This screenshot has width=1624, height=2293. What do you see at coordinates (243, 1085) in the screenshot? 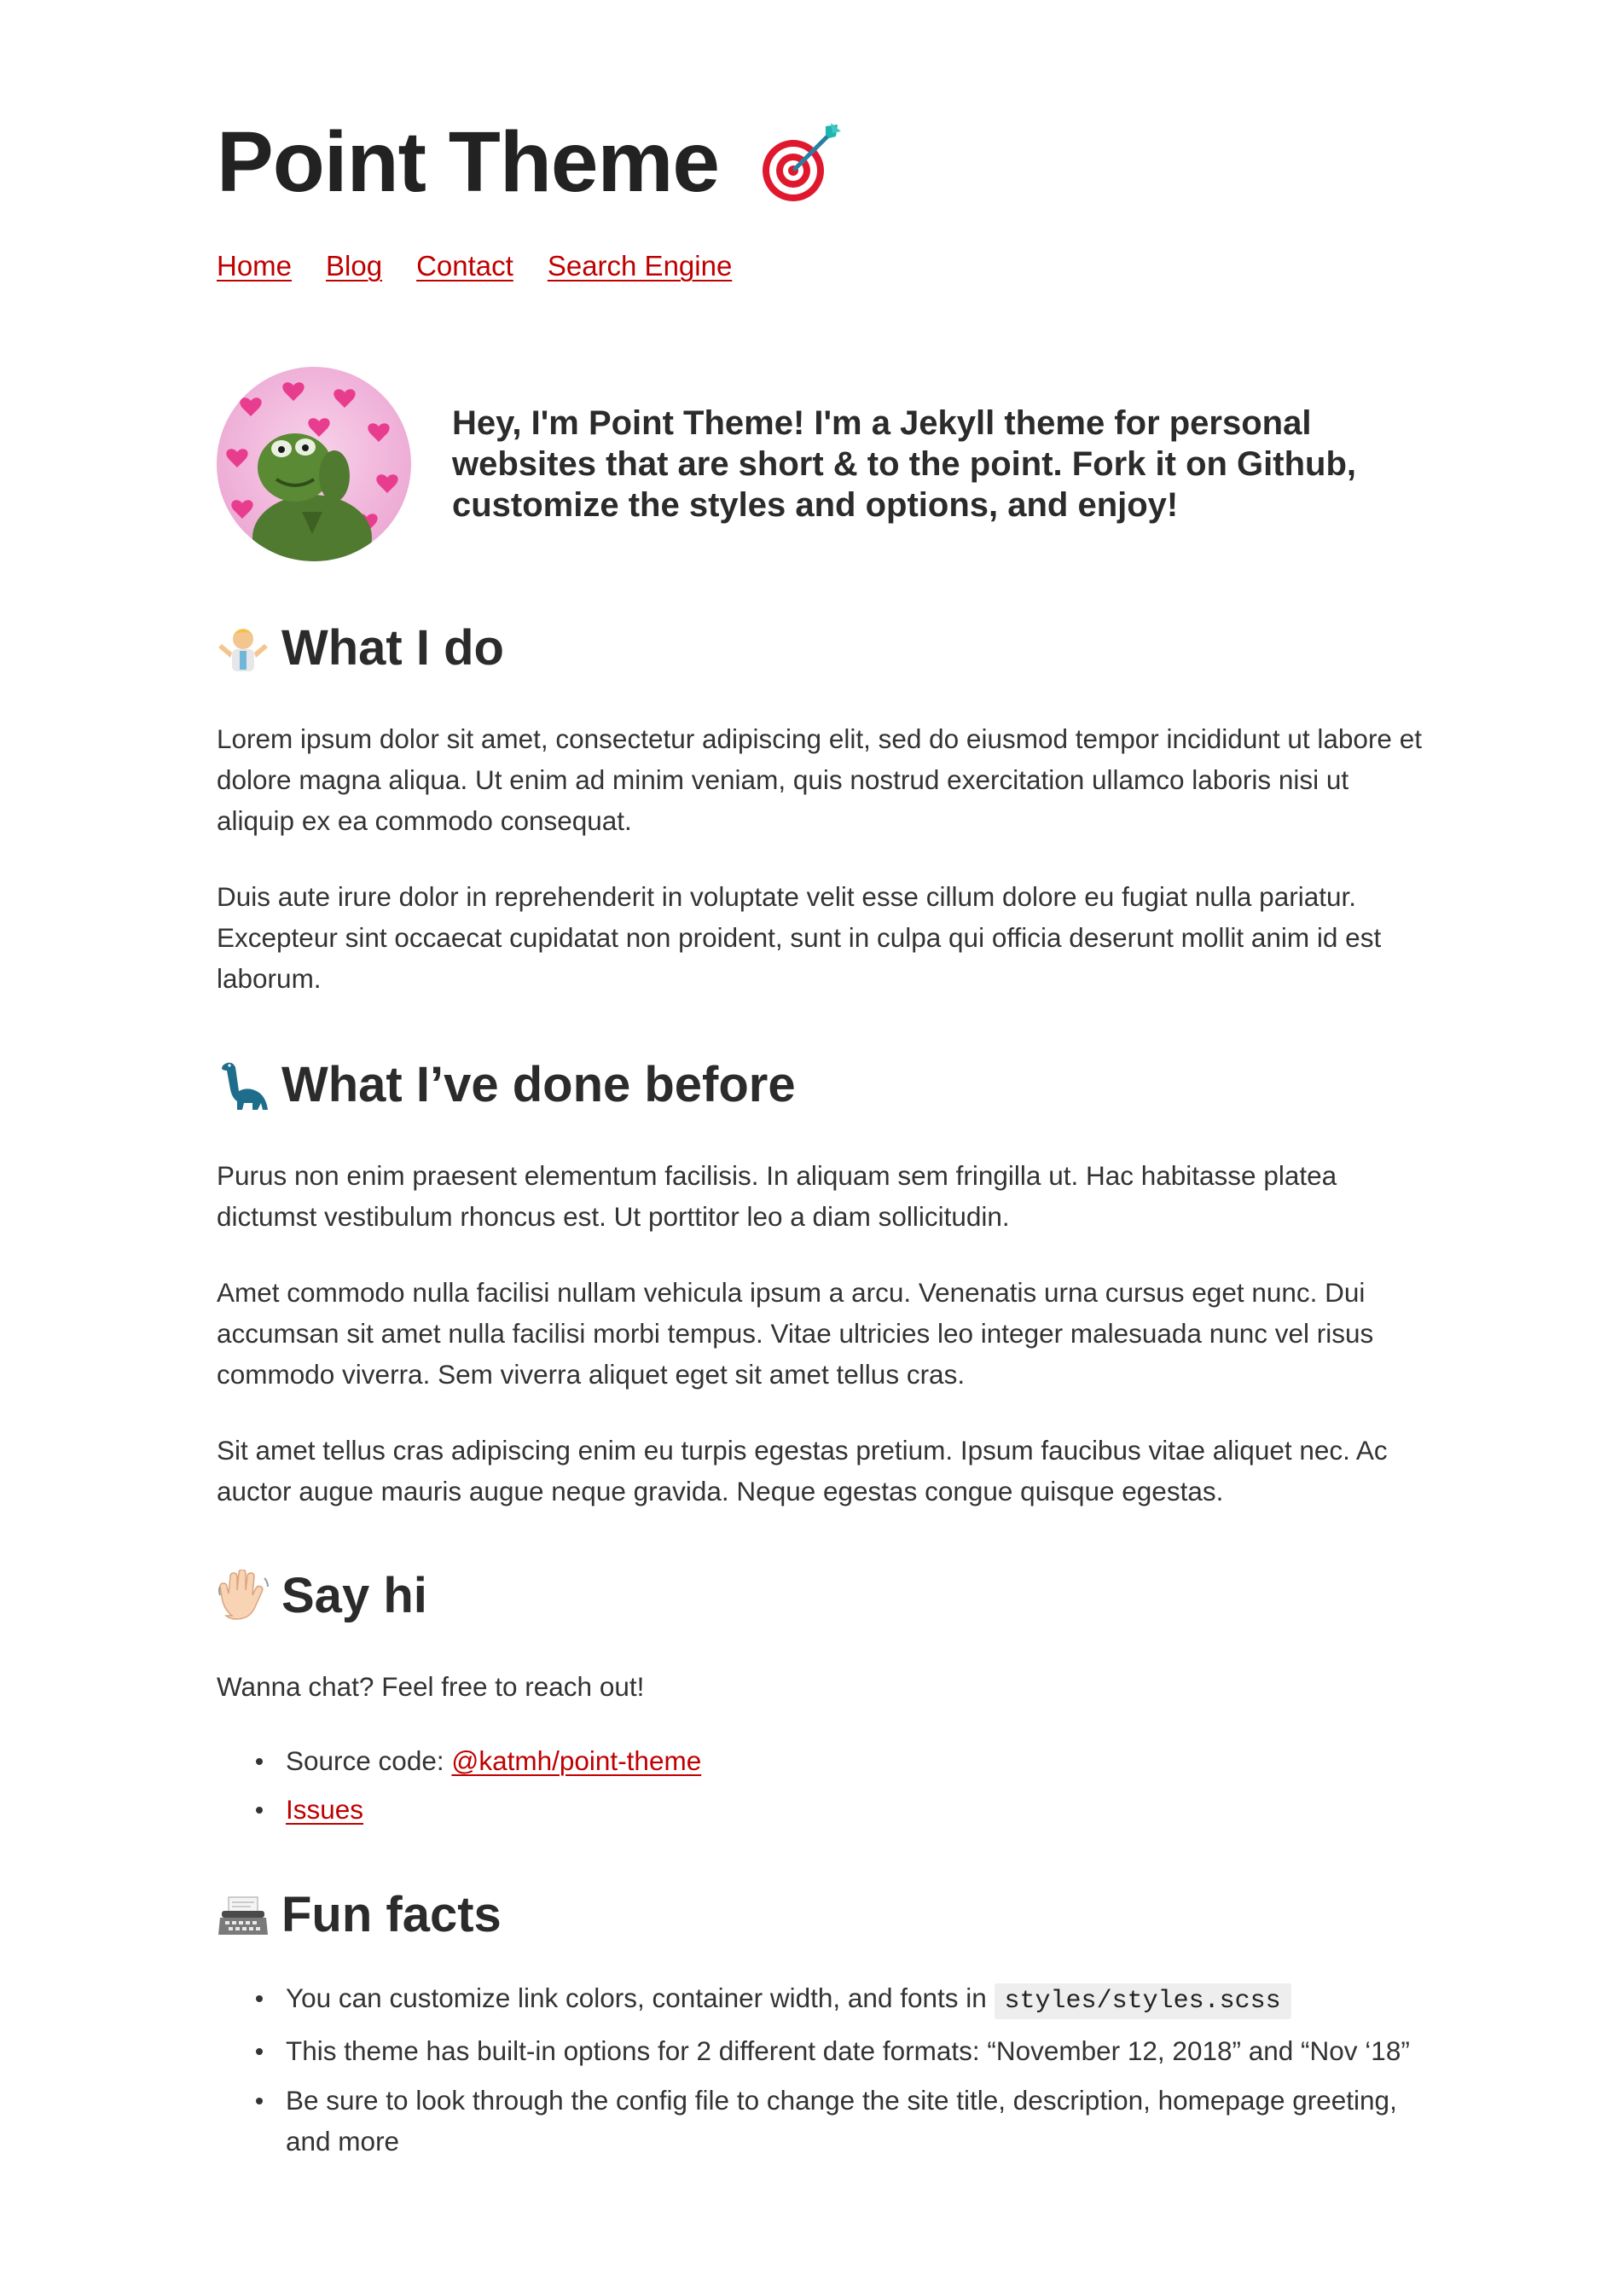
I see `dinosaur-icon` at bounding box center [243, 1085].